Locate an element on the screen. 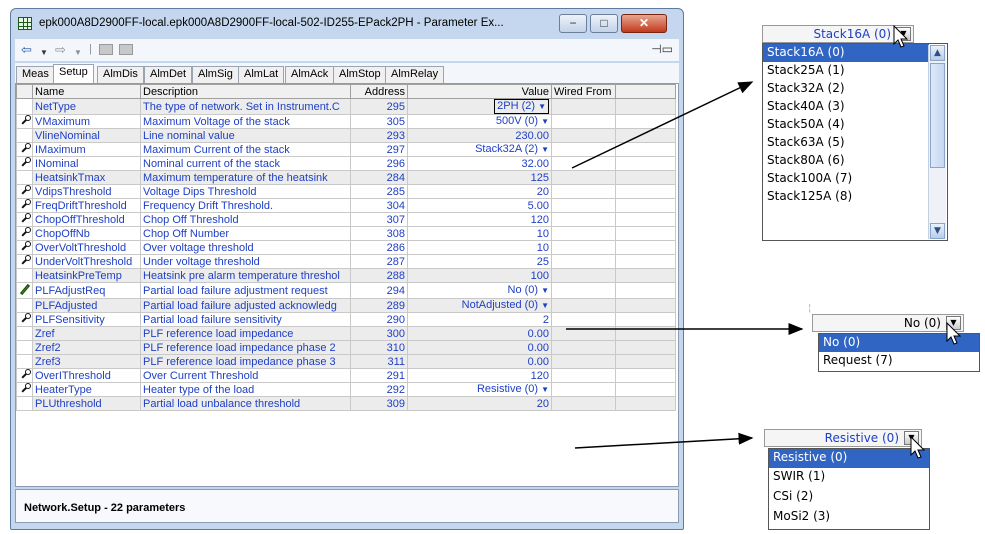 The width and height of the screenshot is (985, 534). param-value: 230.00 is located at coordinates (479, 135).